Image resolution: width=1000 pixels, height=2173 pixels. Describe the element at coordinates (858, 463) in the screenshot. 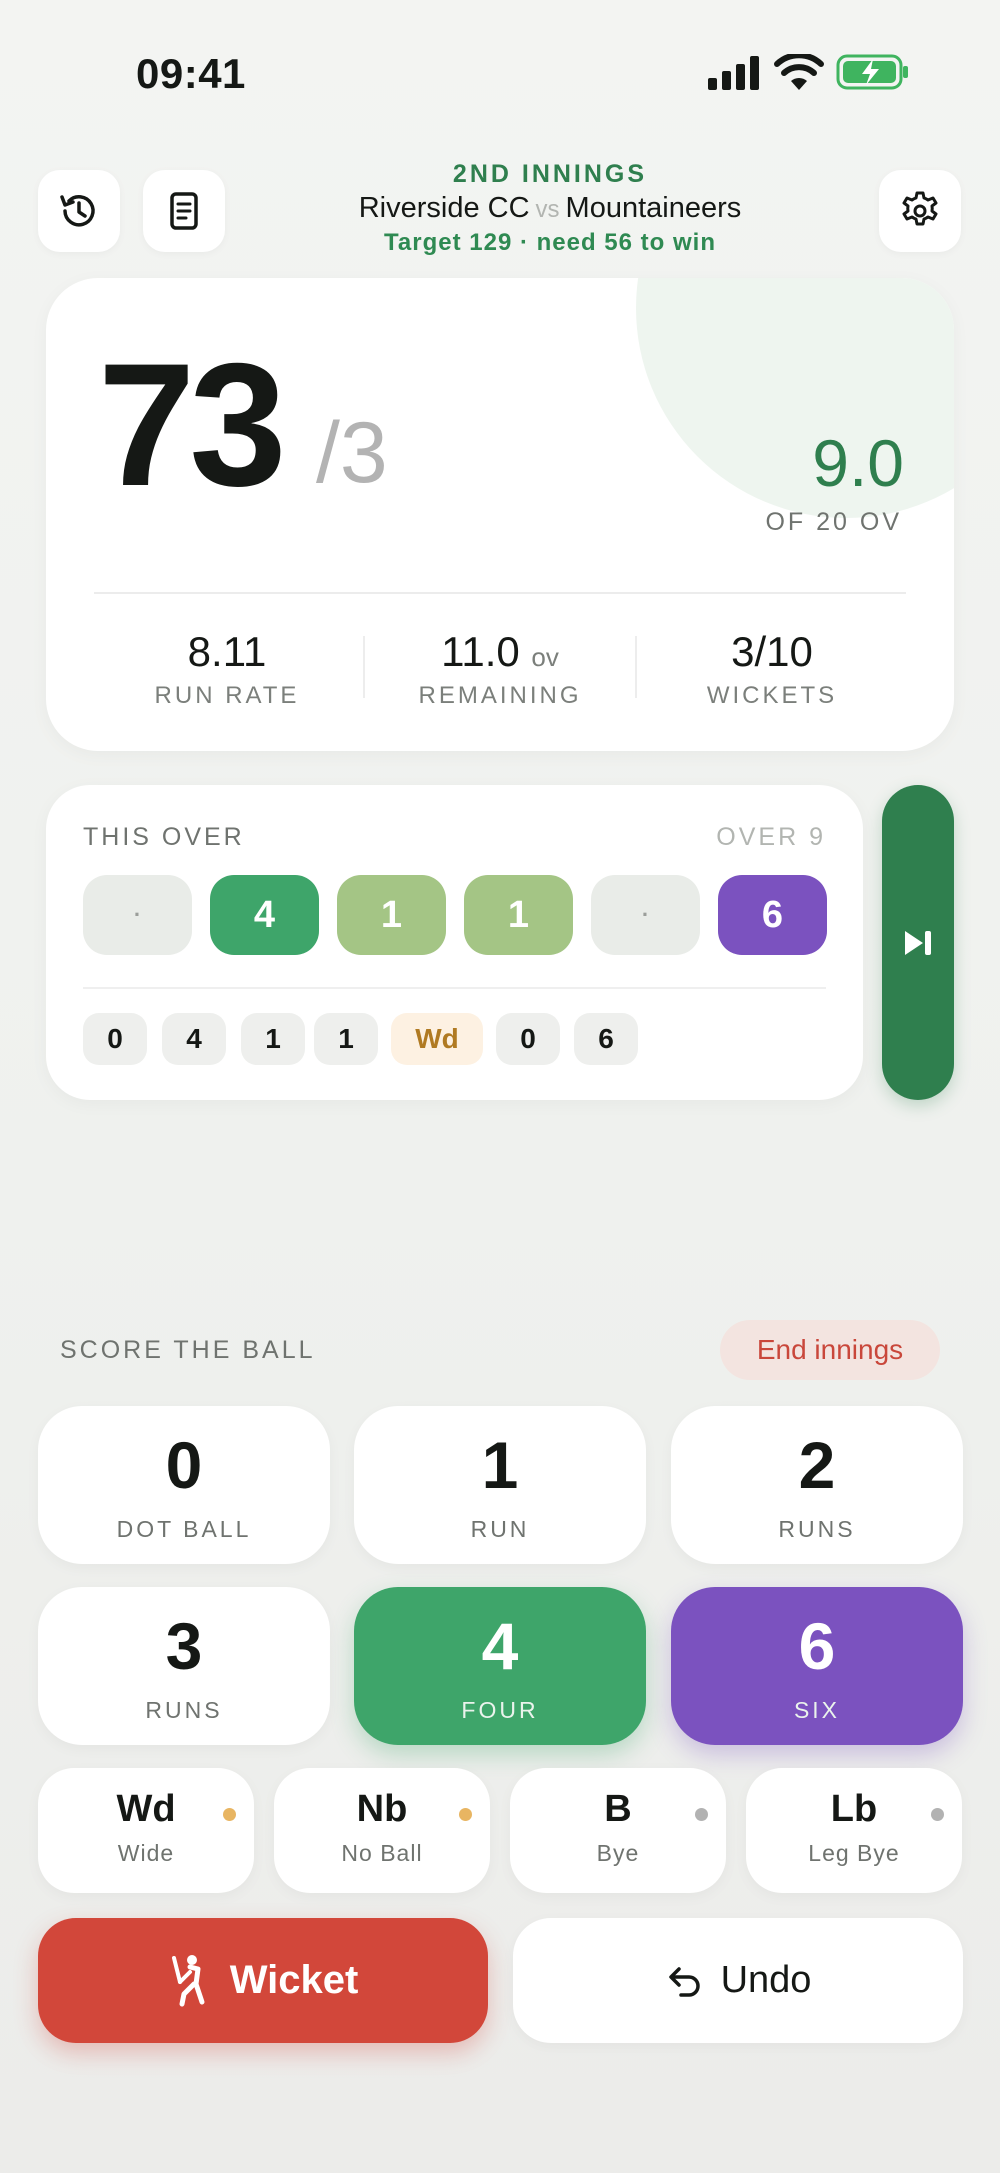

I see `overs-bowled: 9.0` at that location.